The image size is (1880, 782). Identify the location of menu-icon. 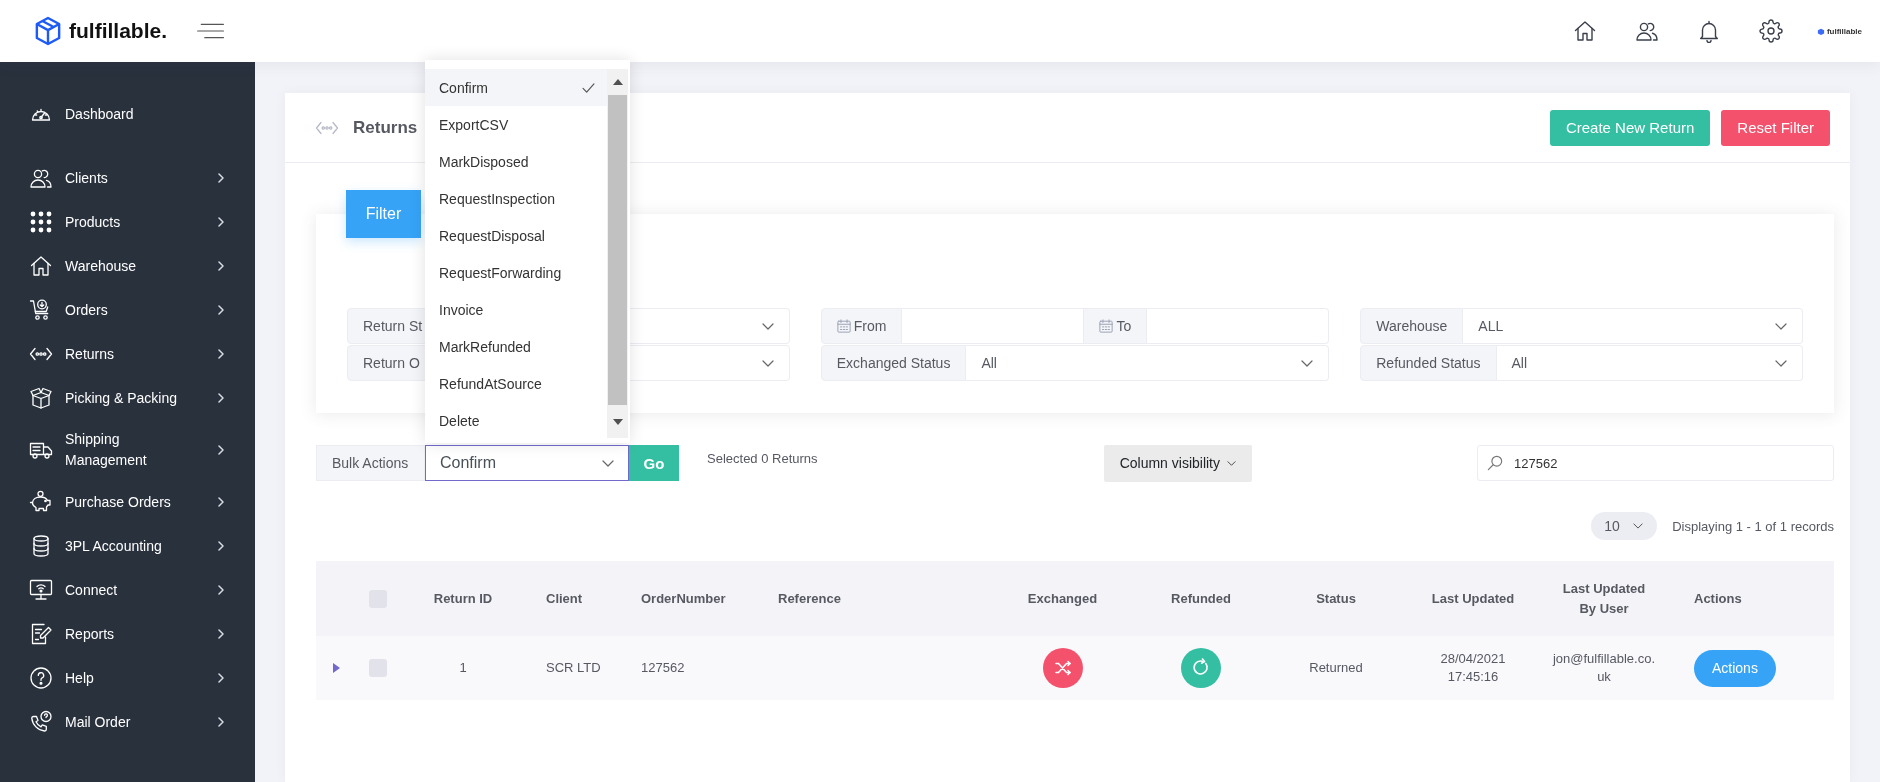
(211, 31).